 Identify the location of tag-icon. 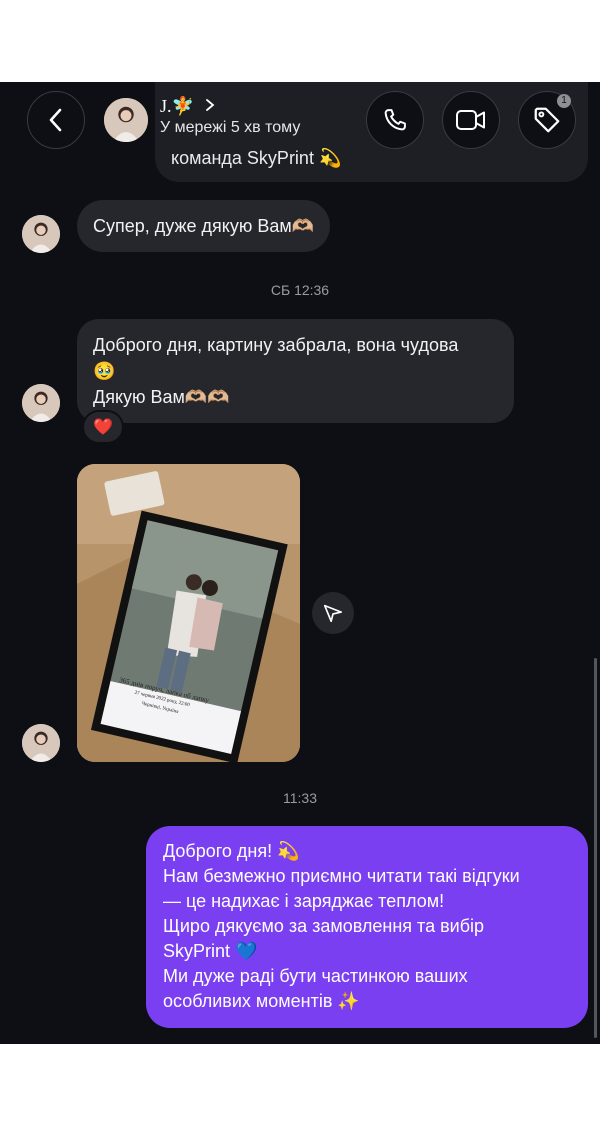
(547, 120).